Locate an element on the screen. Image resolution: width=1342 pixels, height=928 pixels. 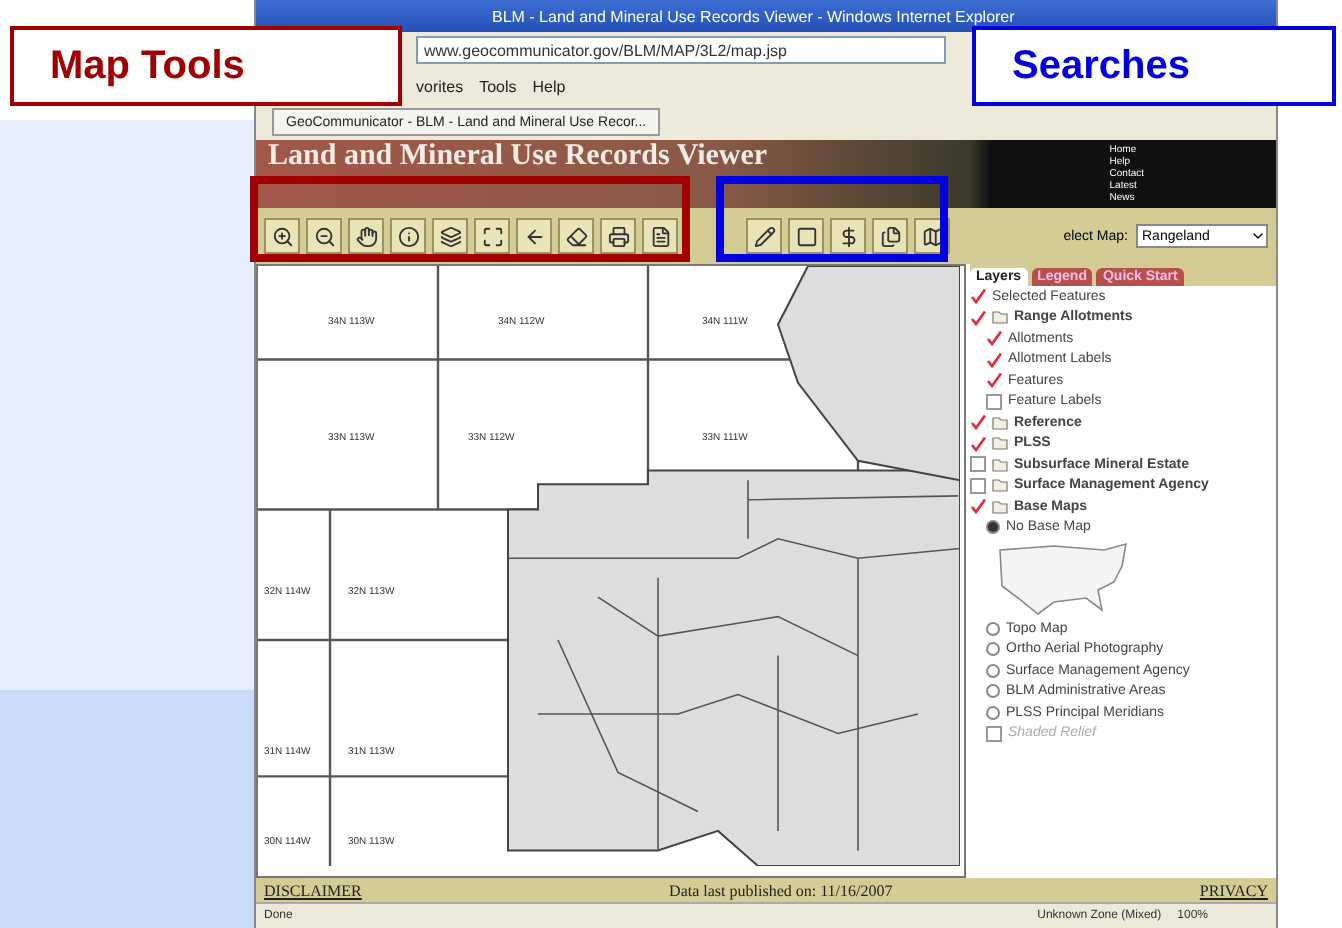
back-arrow-icon is located at coordinates (534, 236).